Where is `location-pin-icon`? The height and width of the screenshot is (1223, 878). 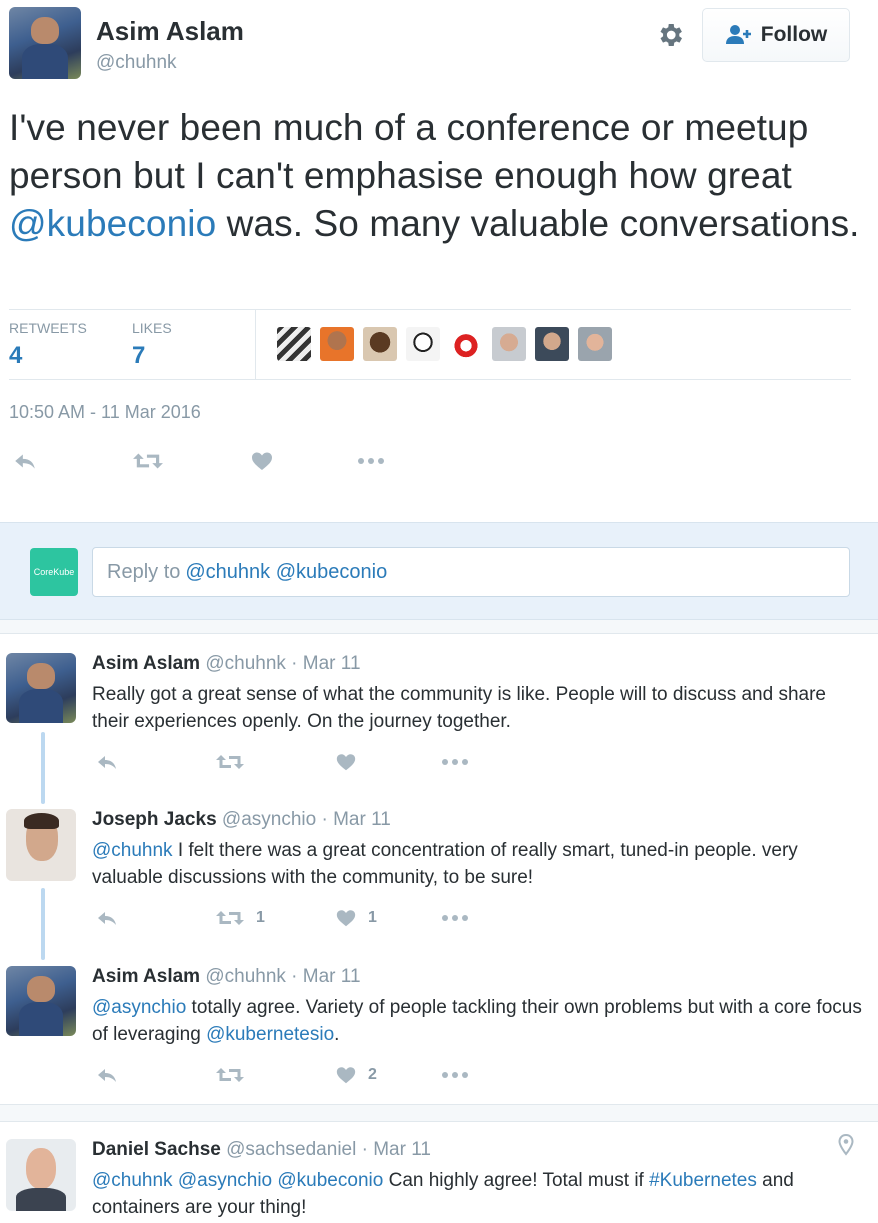 location-pin-icon is located at coordinates (846, 1145).